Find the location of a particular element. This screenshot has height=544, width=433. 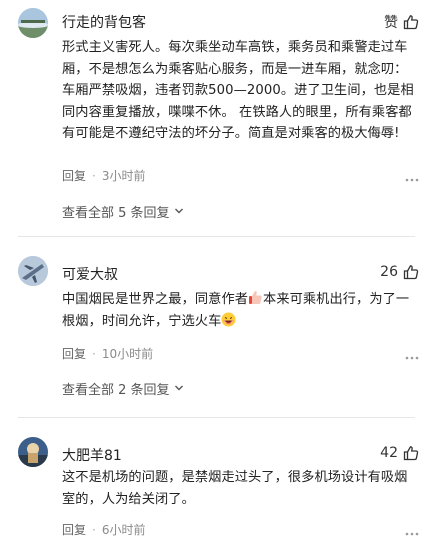

view-all-replies-link: 查看全部 2 条回复 is located at coordinates (123, 388).